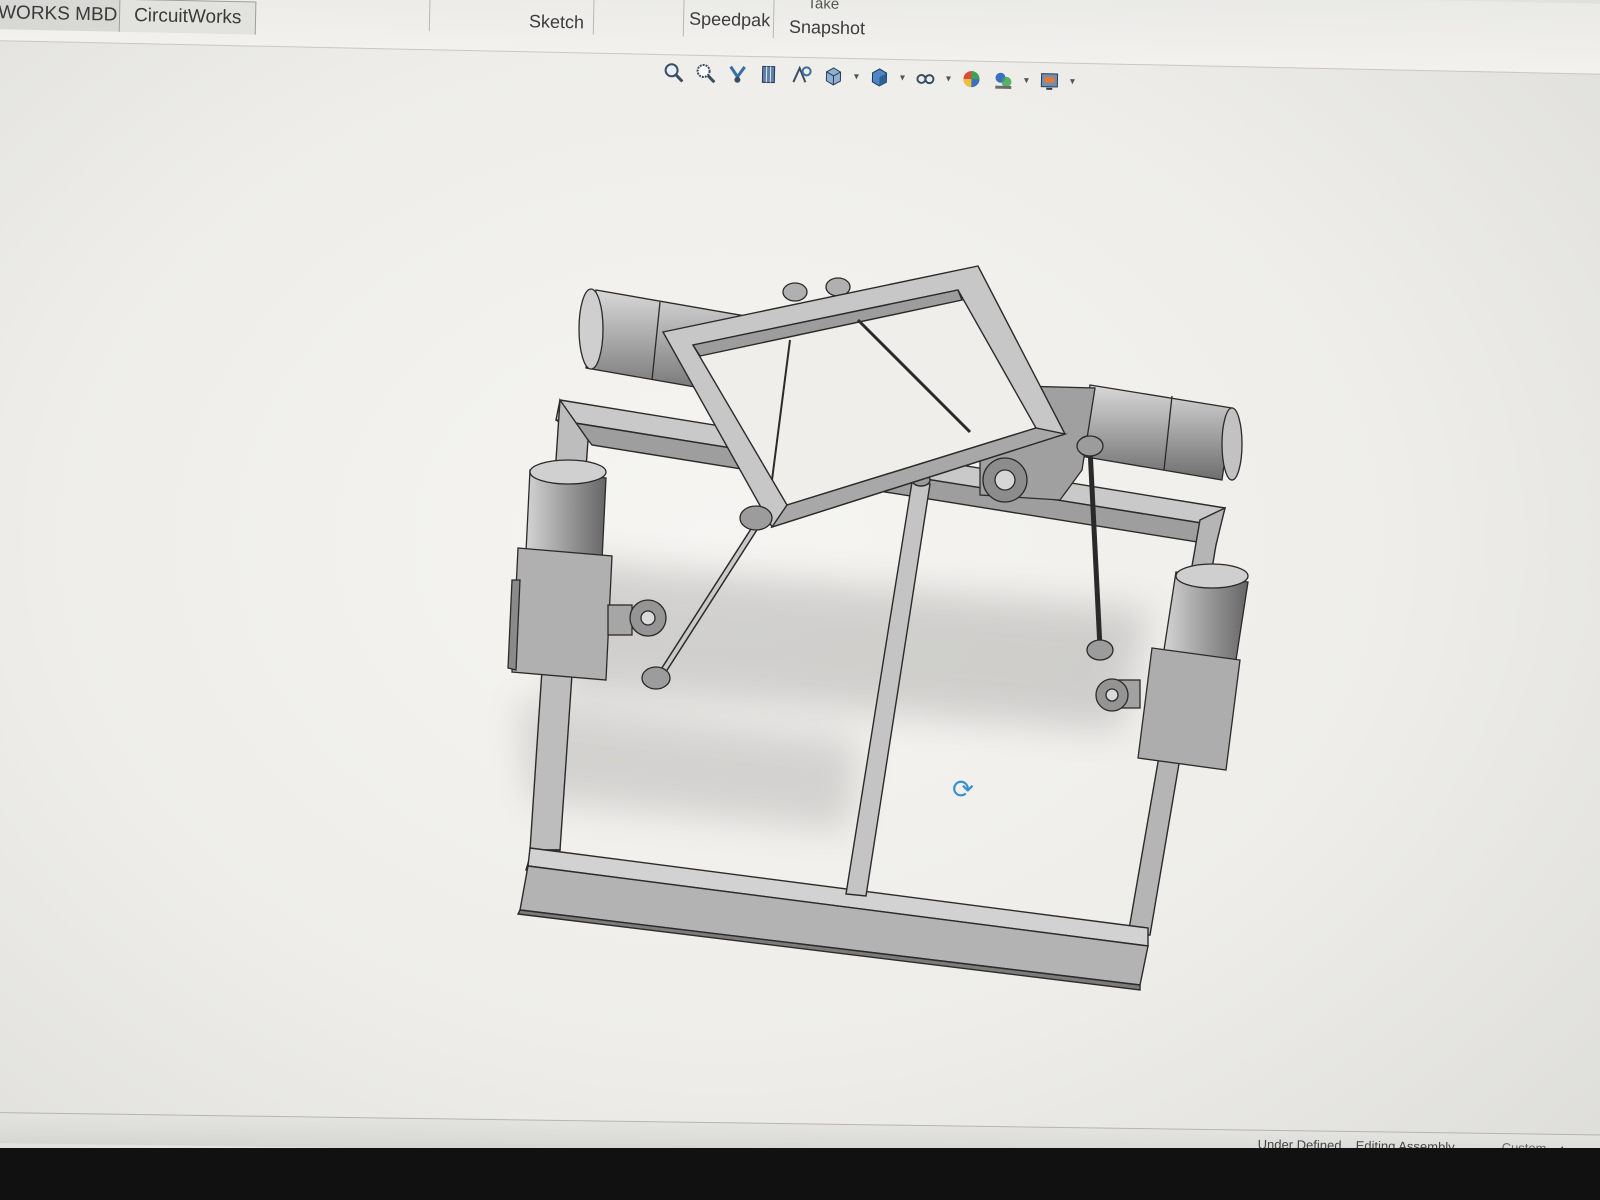  Describe the element at coordinates (925, 78) in the screenshot. I see `hide-show-items-icon` at that location.